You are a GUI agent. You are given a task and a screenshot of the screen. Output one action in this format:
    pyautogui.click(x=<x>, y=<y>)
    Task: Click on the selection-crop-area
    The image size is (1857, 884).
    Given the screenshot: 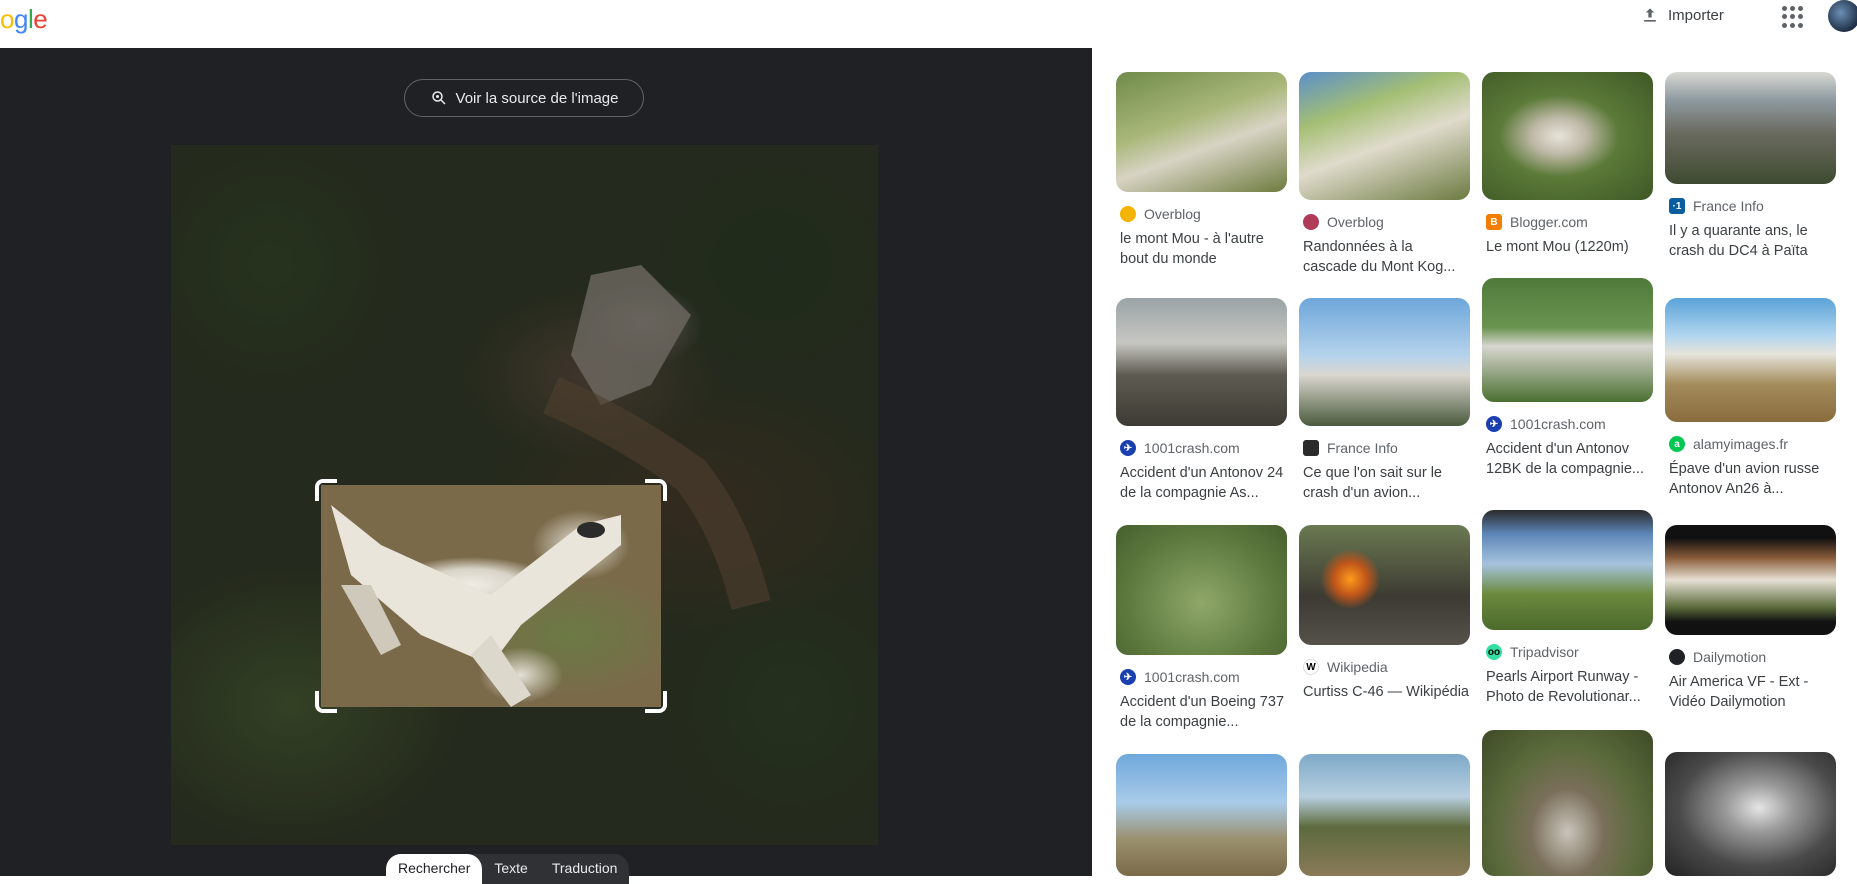 What is the action you would take?
    pyautogui.click(x=491, y=596)
    